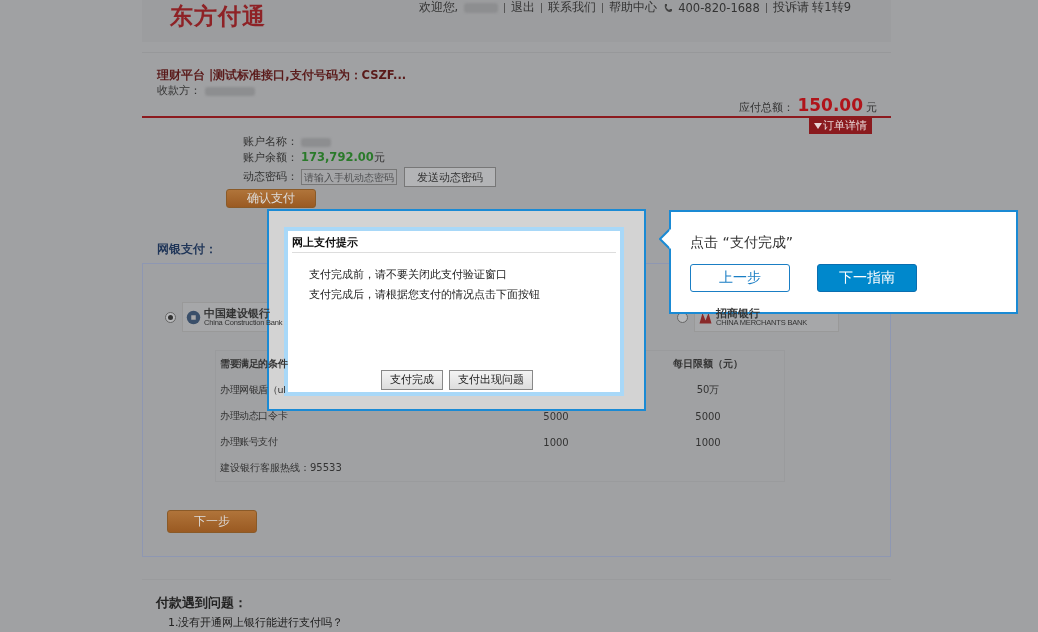  Describe the element at coordinates (218, 16) in the screenshot. I see `site-logo: 东方付通` at that location.